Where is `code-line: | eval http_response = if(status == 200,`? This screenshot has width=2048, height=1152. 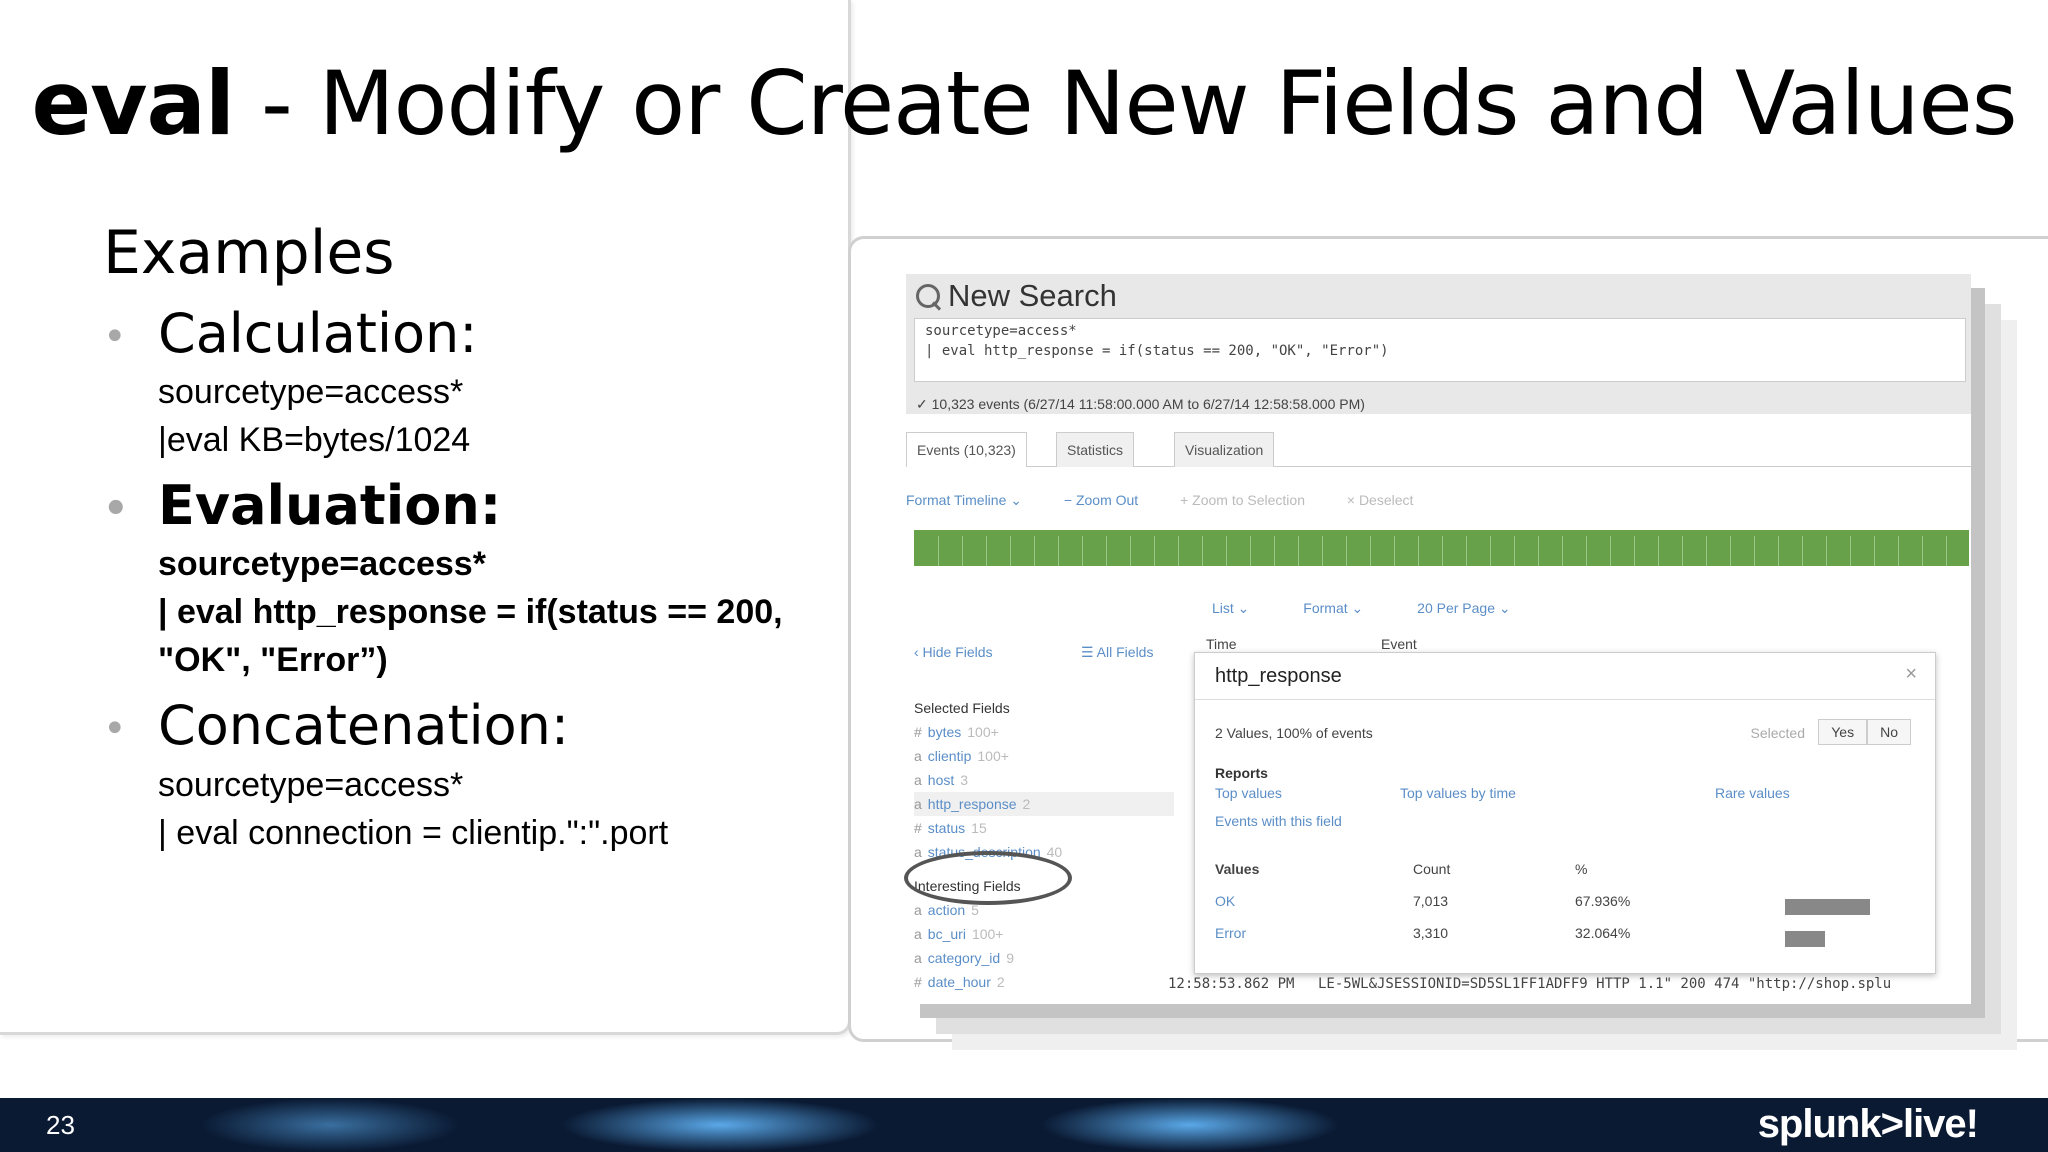
code-line: | eval http_response = if(status == 200, is located at coordinates (470, 612).